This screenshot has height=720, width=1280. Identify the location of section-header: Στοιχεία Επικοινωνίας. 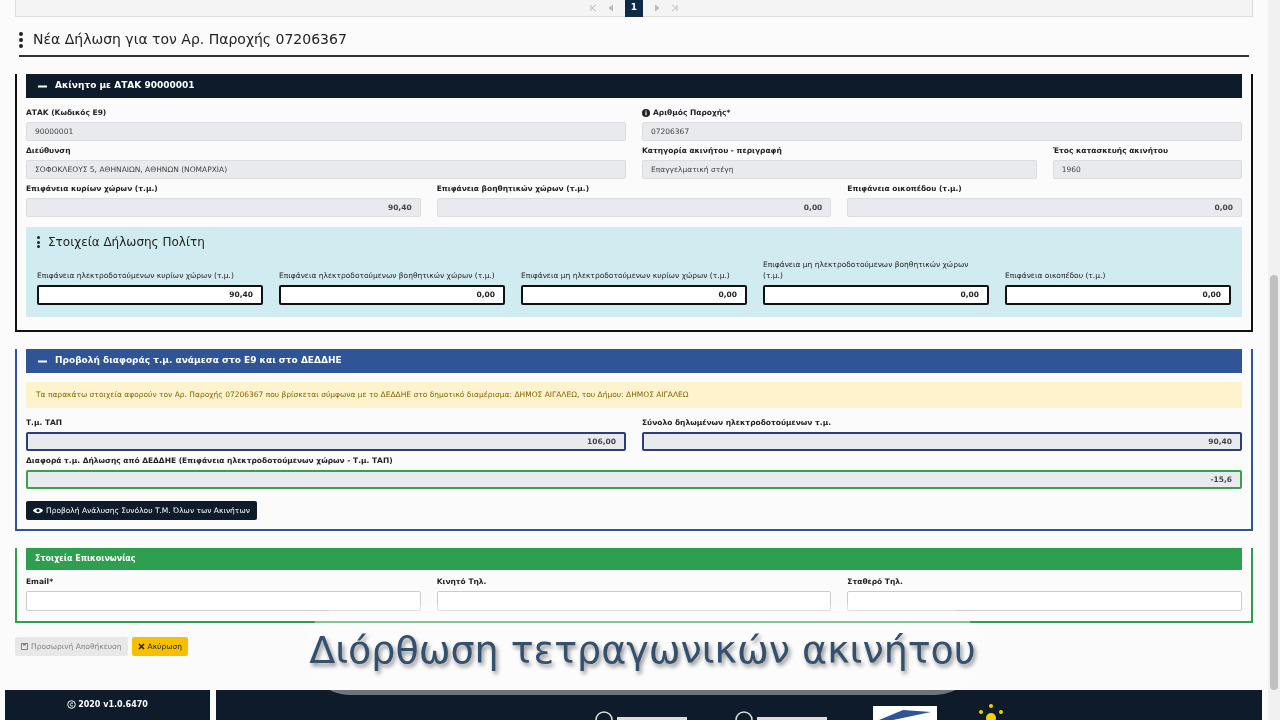
(634, 559).